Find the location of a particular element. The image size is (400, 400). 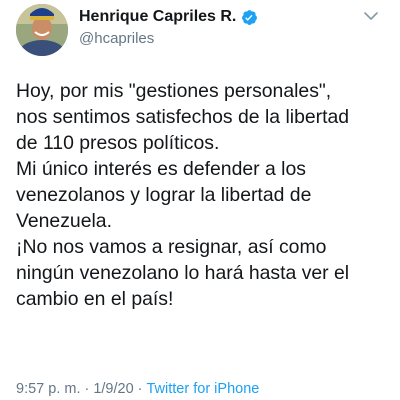

display-name: Henrique Capriles R. is located at coordinates (157, 17).